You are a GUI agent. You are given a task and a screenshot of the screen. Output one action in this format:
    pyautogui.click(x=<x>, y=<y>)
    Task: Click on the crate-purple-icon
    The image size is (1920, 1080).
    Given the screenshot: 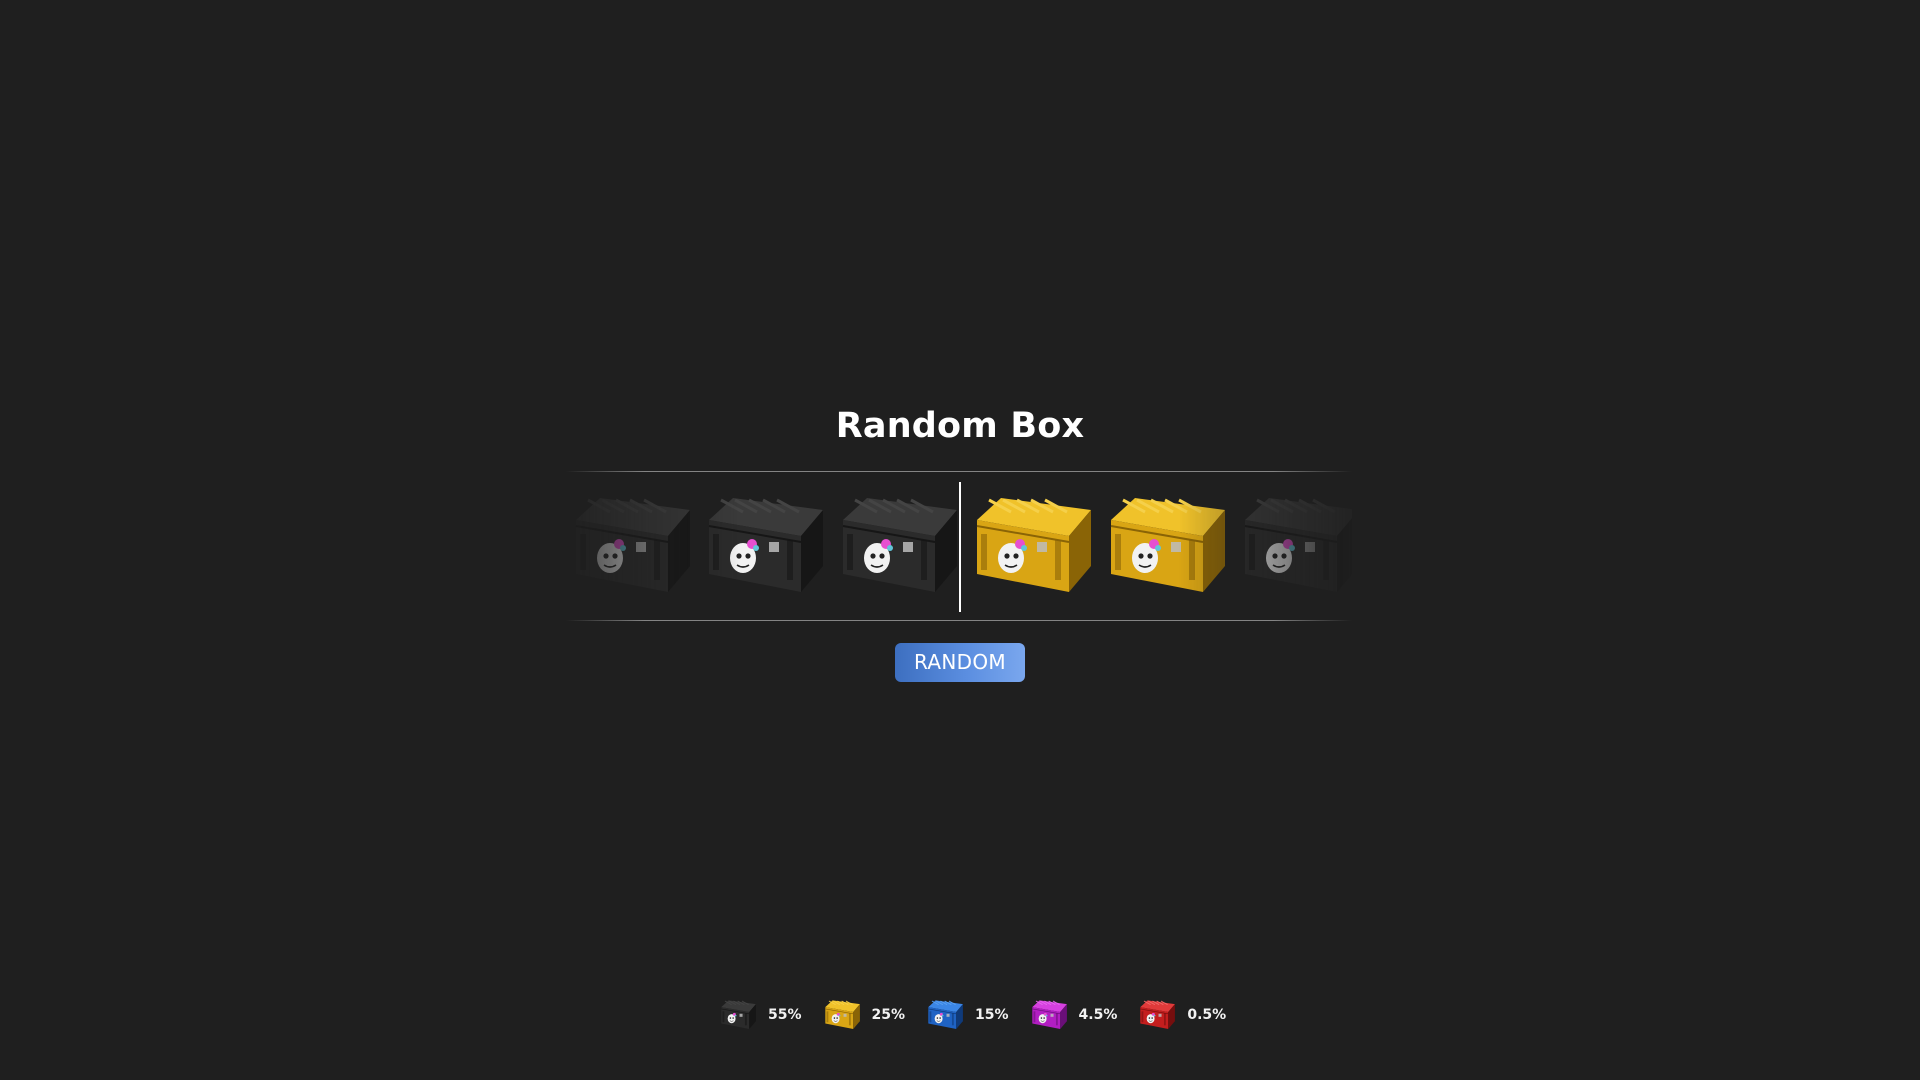 What is the action you would take?
    pyautogui.click(x=1049, y=1015)
    